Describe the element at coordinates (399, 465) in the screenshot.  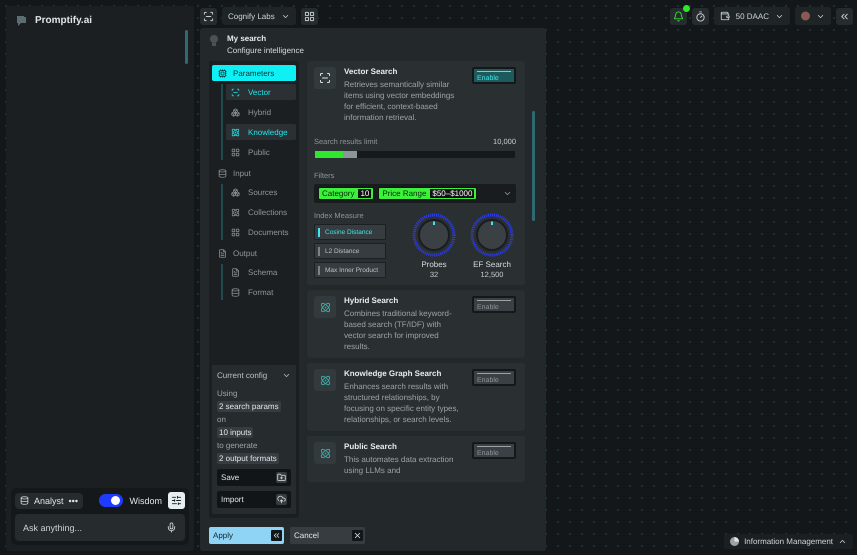
I see `card-description: This automates data extraction using LLMs and` at that location.